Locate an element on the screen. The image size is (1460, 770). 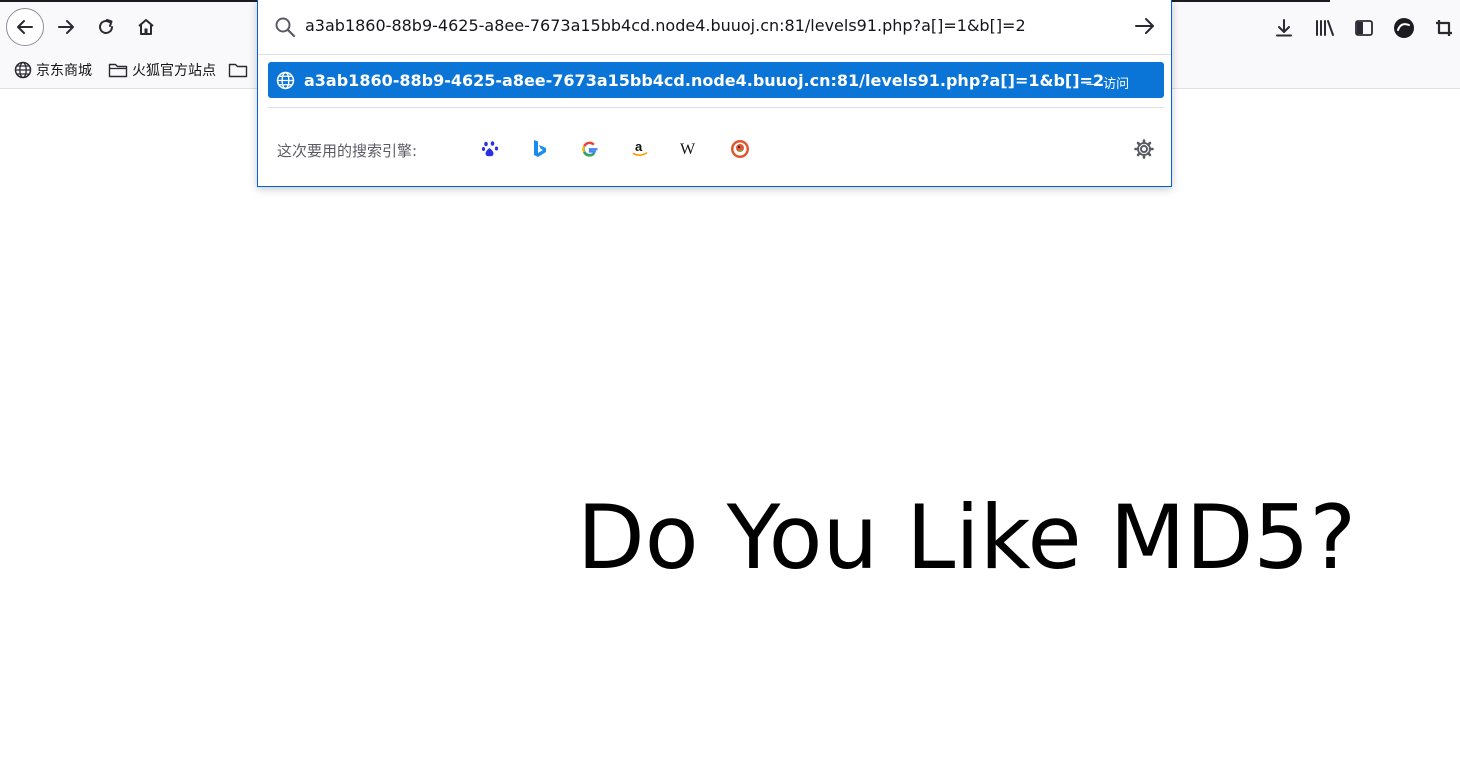
bookmark-folder-partial is located at coordinates (237, 70).